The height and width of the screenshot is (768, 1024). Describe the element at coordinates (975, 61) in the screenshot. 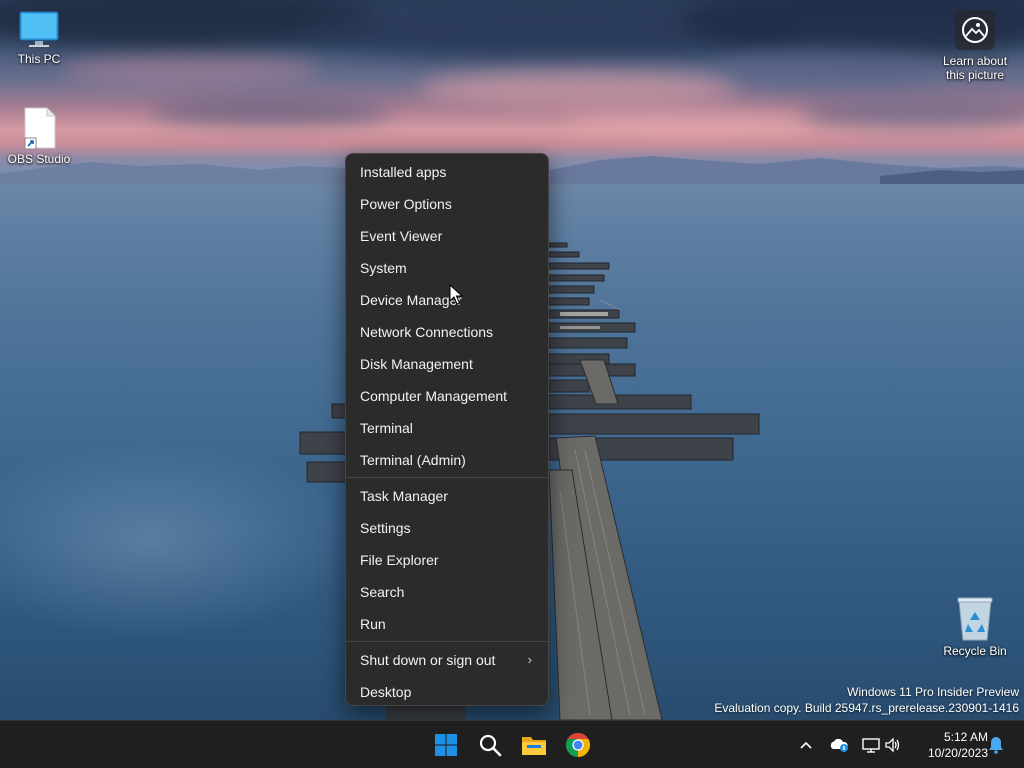

I see `spotlight-label-line1: Learn about` at that location.